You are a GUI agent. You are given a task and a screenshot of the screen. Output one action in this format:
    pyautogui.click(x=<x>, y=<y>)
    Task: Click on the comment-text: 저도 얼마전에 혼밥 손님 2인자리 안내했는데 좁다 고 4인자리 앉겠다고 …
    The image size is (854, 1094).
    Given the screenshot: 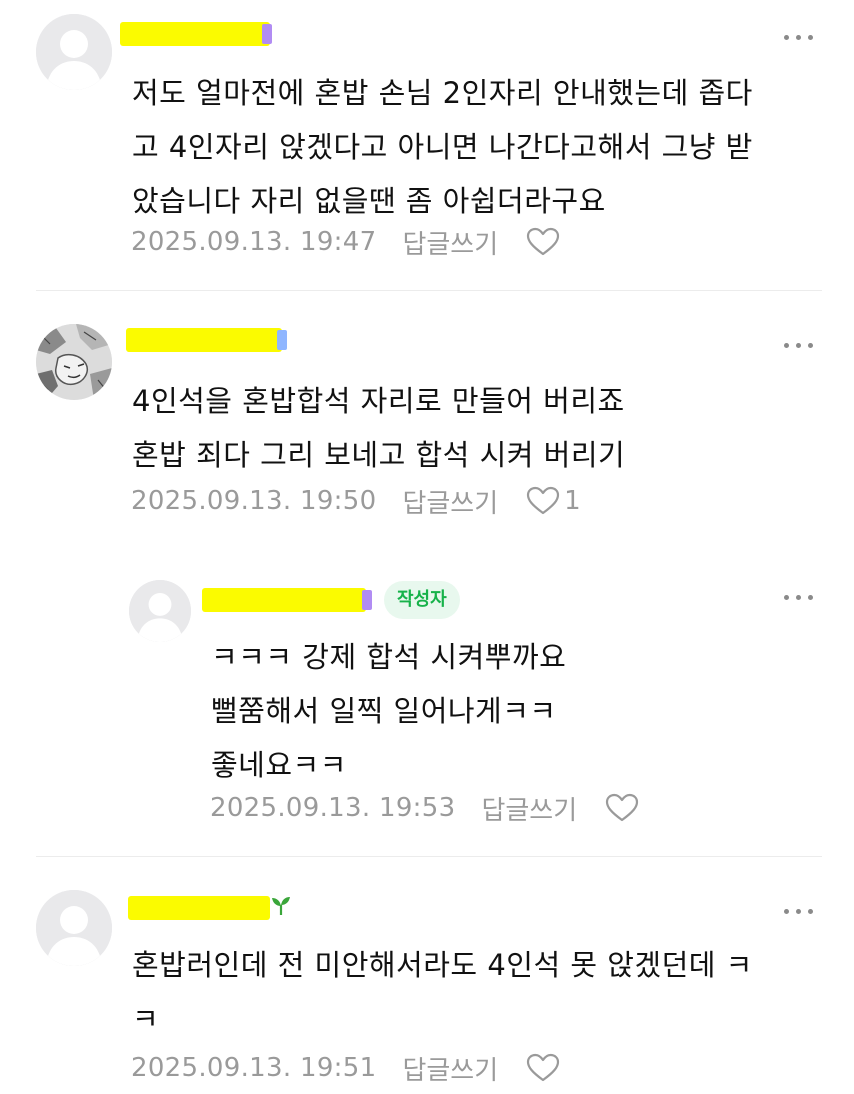 What is the action you would take?
    pyautogui.click(x=442, y=147)
    